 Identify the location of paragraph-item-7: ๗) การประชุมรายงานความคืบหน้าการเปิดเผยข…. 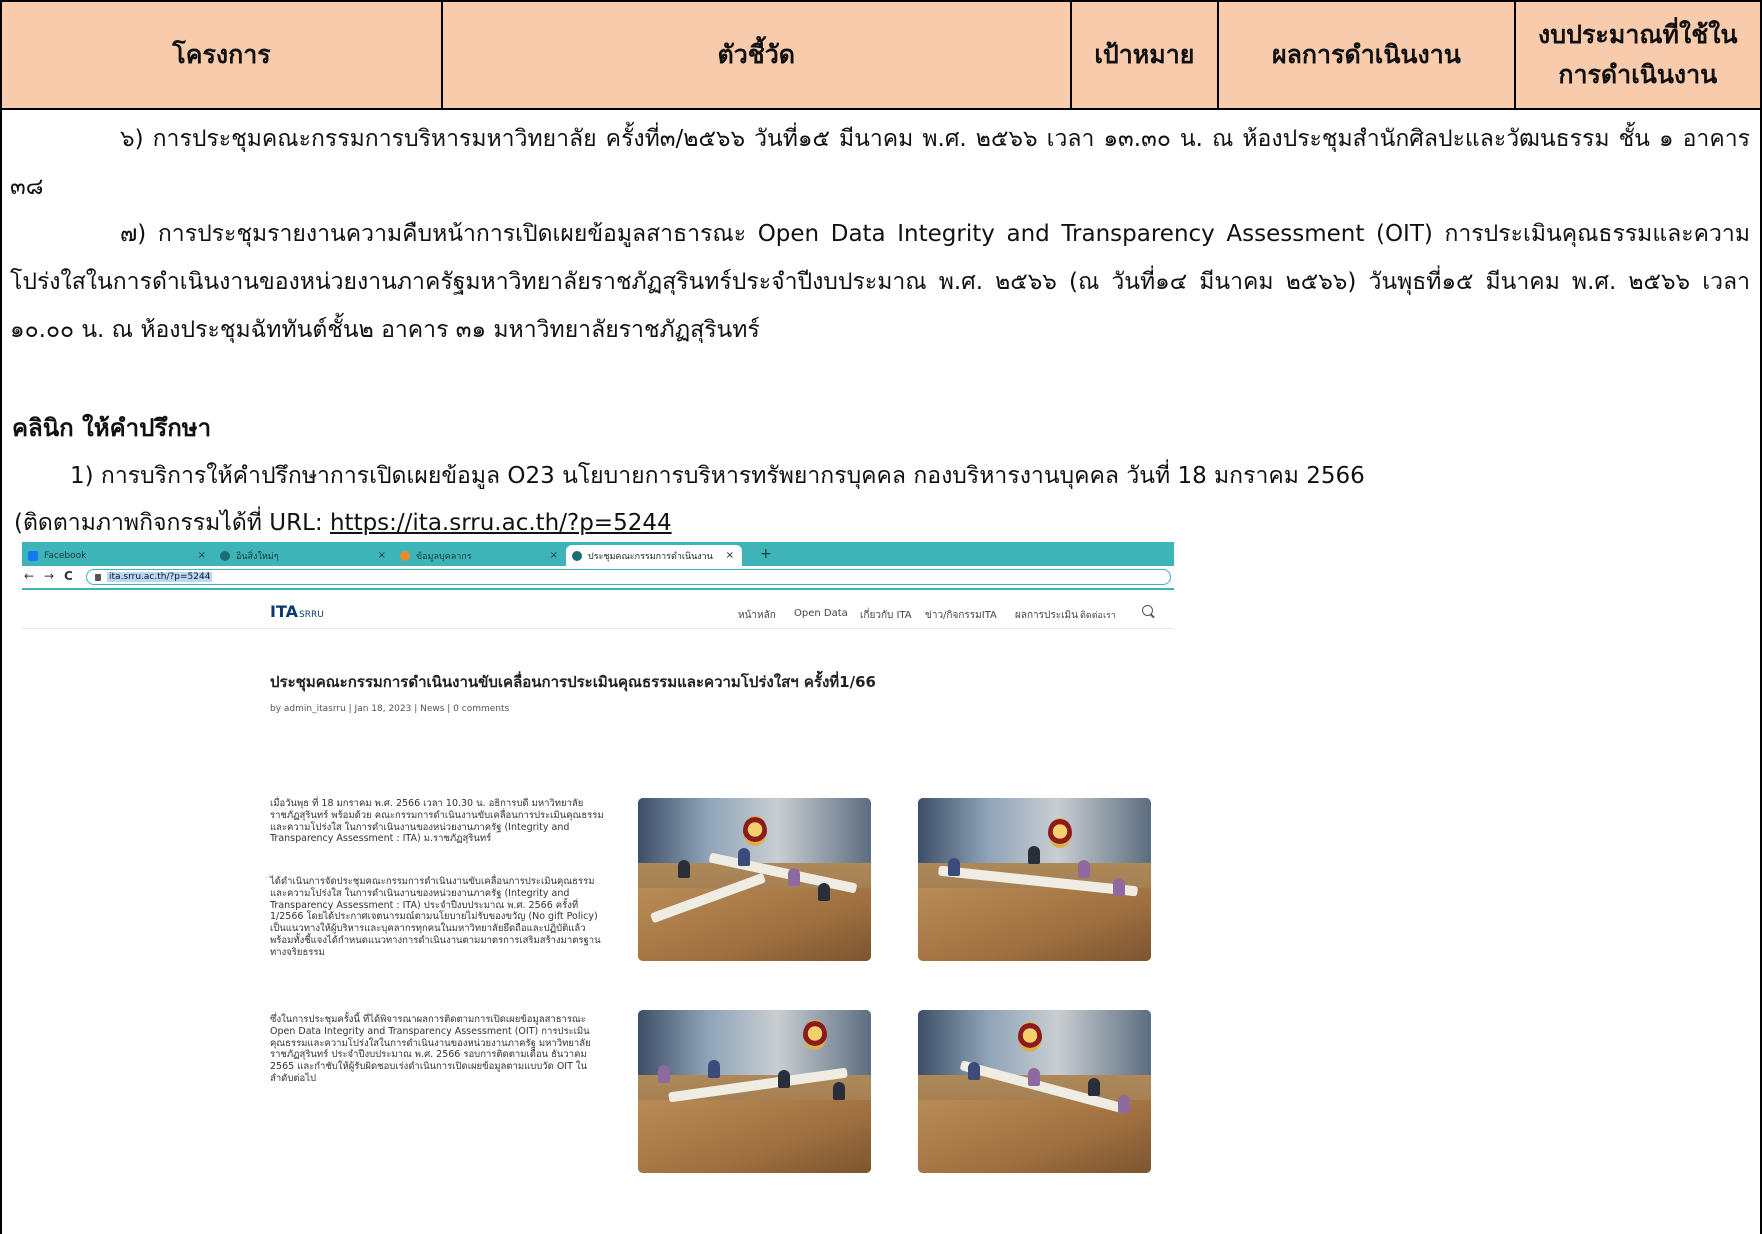
(880, 282).